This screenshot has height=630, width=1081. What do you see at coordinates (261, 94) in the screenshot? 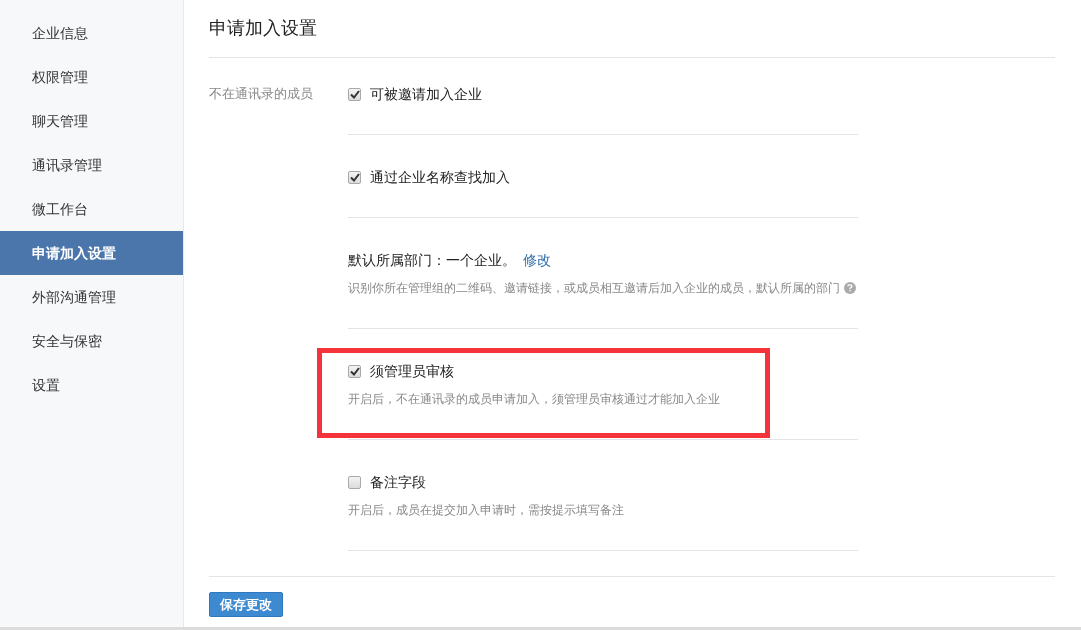
I see `group-label: 不在通讯录的成员` at bounding box center [261, 94].